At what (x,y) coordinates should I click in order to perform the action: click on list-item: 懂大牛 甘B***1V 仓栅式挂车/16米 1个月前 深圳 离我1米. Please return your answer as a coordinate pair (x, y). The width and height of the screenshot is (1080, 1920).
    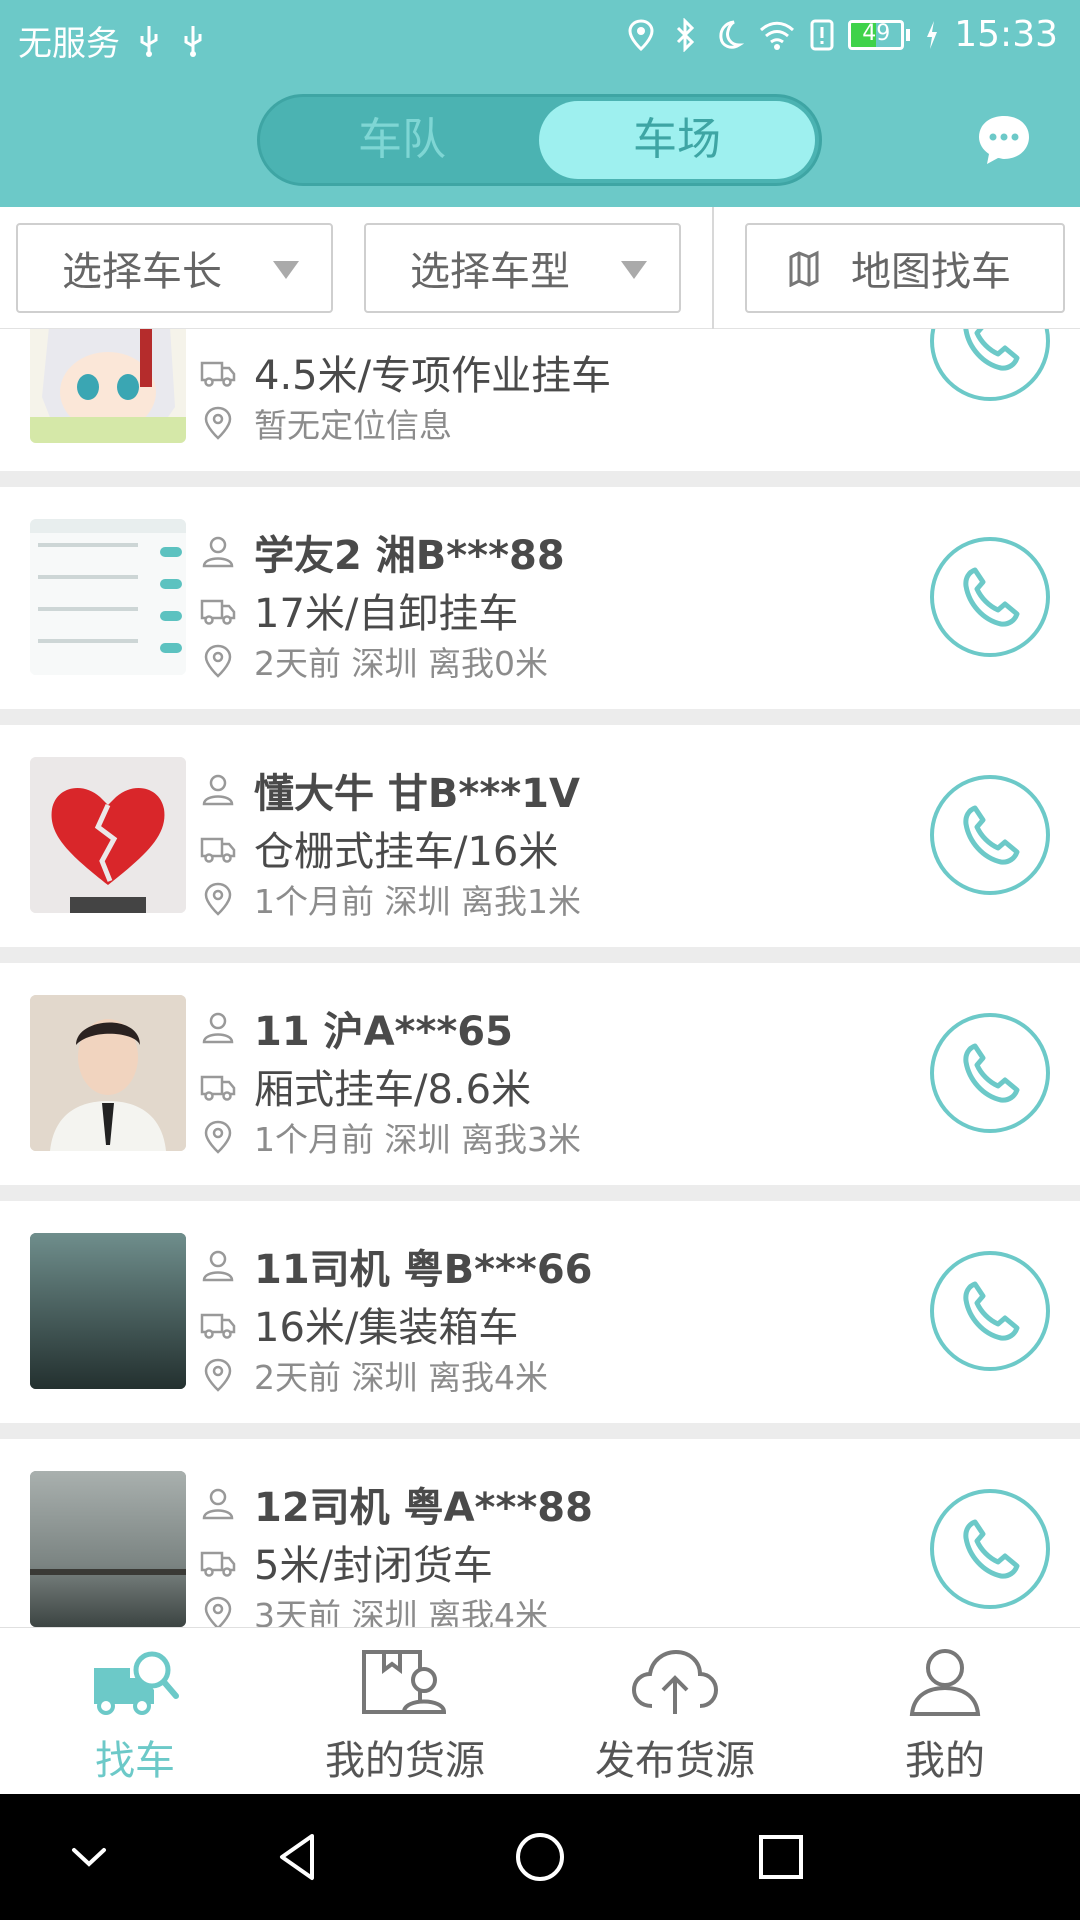
    Looking at the image, I should click on (540, 836).